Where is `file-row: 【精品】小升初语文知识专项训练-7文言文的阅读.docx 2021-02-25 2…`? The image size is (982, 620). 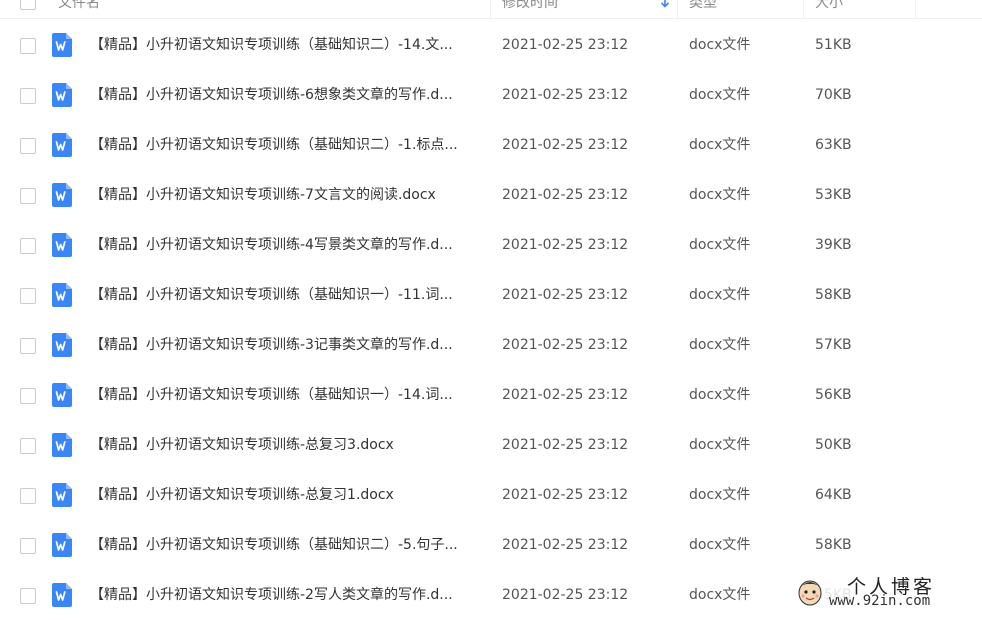
file-row: 【精品】小升初语文知识专项训练-7文言文的阅读.docx 2021-02-25 2… is located at coordinates (491, 195).